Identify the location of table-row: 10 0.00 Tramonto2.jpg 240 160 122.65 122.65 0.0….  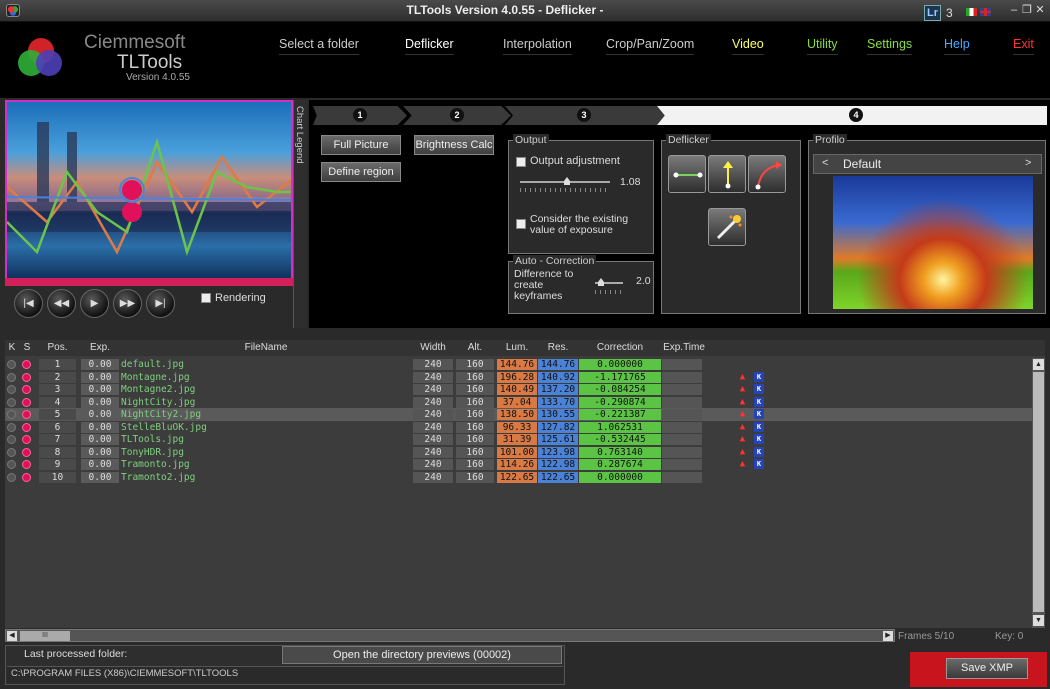
(518, 477).